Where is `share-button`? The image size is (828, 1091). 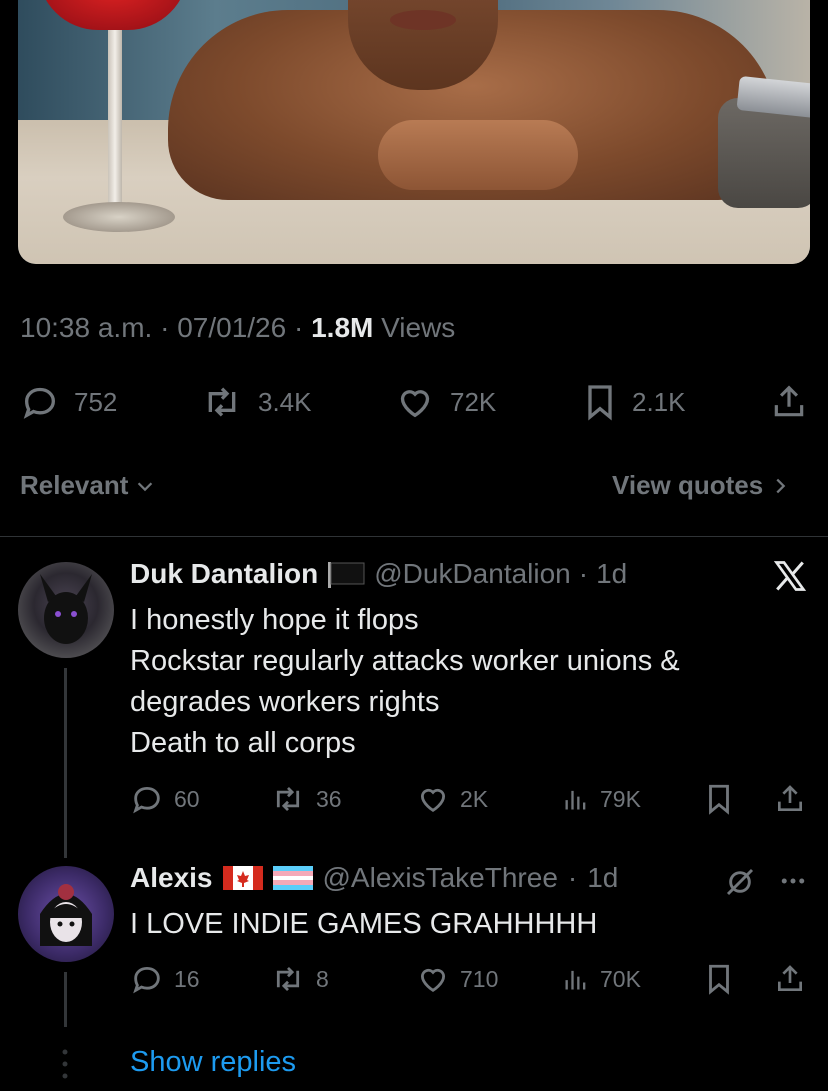
share-button is located at coordinates (789, 402).